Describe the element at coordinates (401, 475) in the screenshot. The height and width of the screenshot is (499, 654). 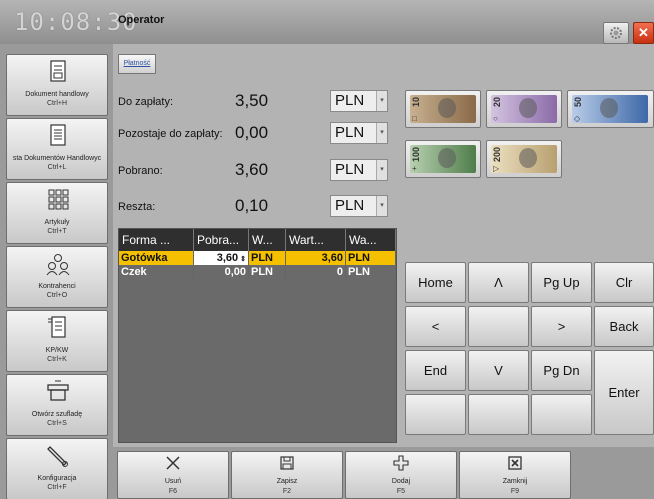
I see `add-button: Dodaj F5` at that location.